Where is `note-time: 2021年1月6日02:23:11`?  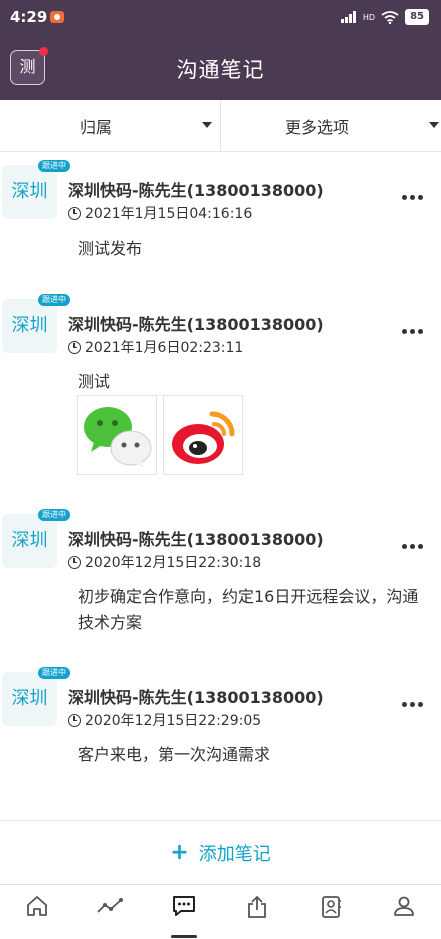
note-time: 2021年1月6日02:23:11 is located at coordinates (155, 347).